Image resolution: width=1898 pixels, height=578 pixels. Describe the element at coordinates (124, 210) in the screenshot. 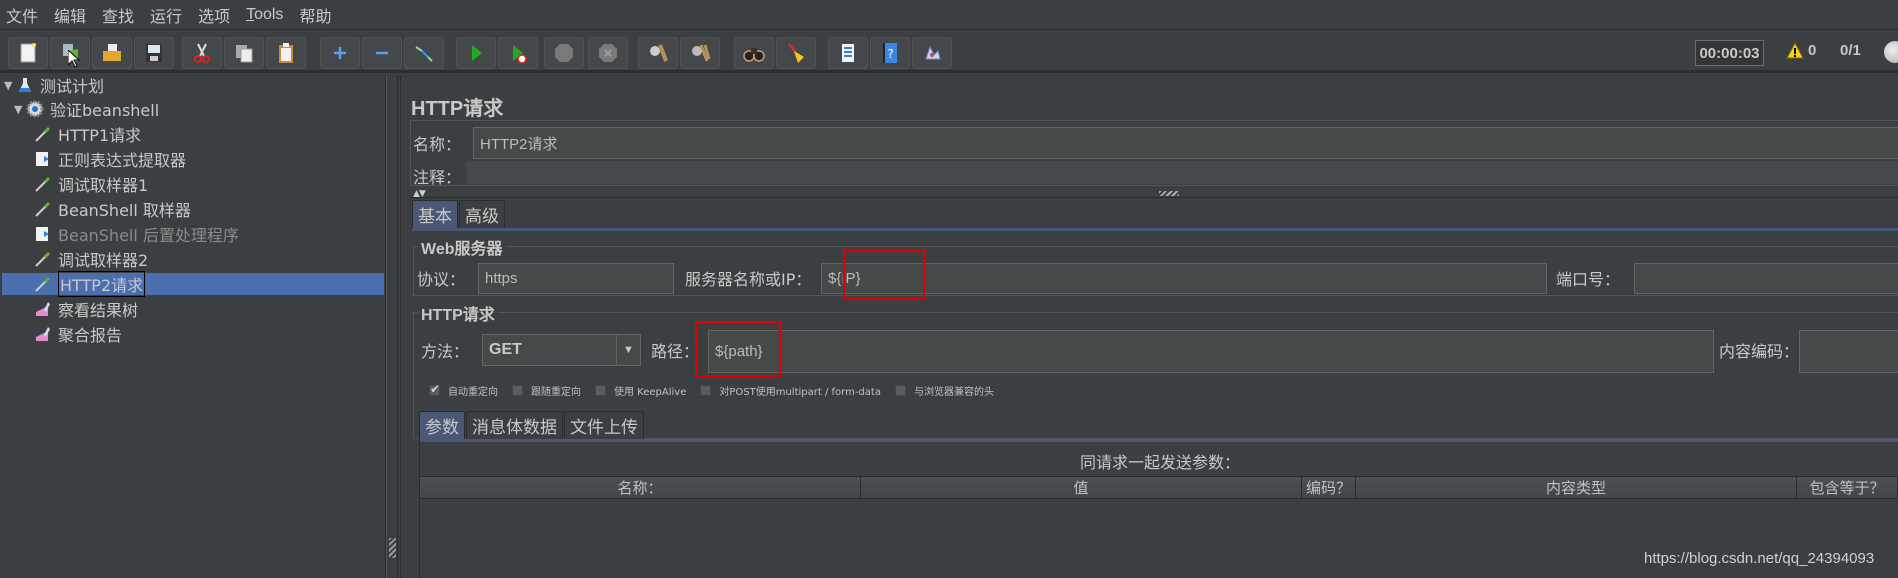

I see `tree-item-label: BeanShell 取样器` at that location.